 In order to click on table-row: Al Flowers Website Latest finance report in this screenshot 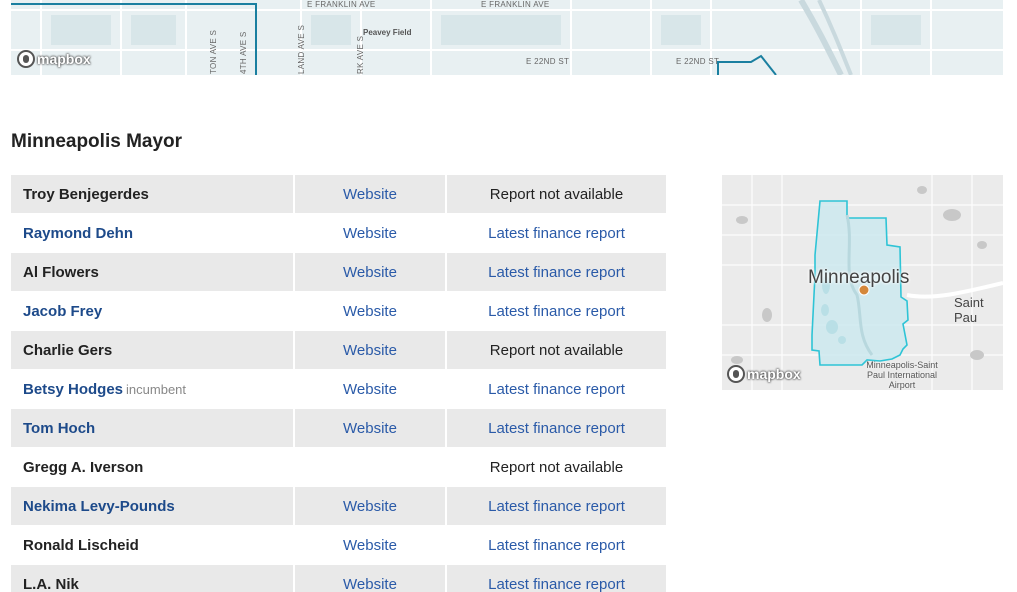, I will do `click(338, 272)`.